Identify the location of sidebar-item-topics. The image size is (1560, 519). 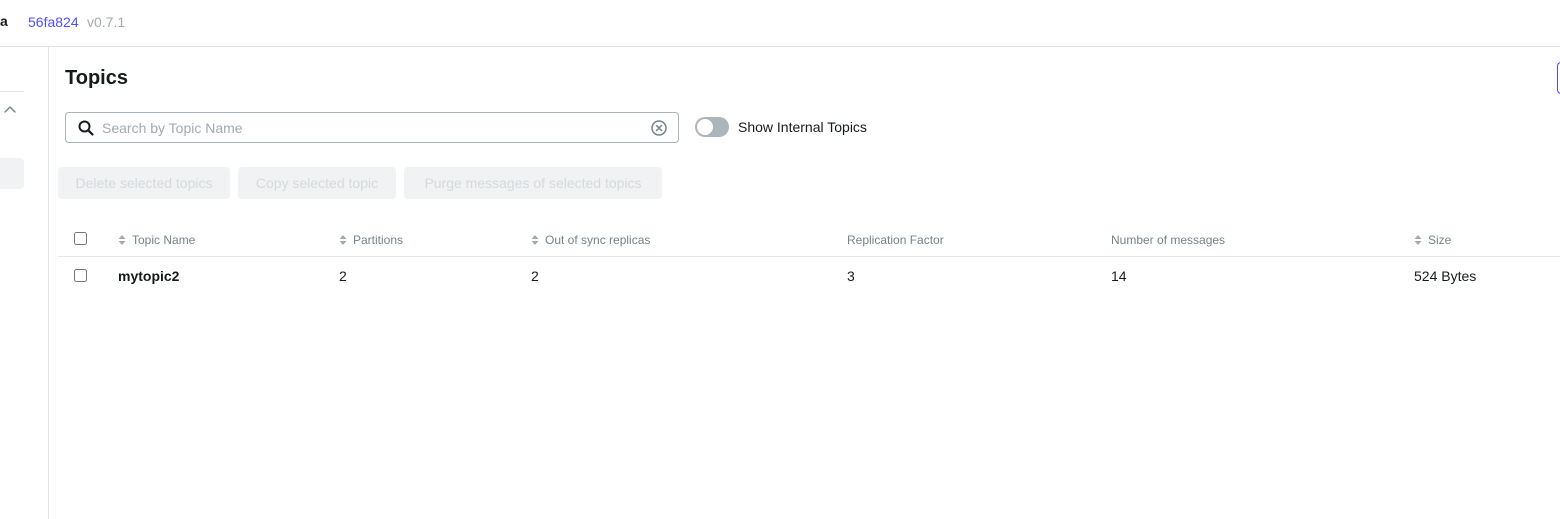
(12, 173).